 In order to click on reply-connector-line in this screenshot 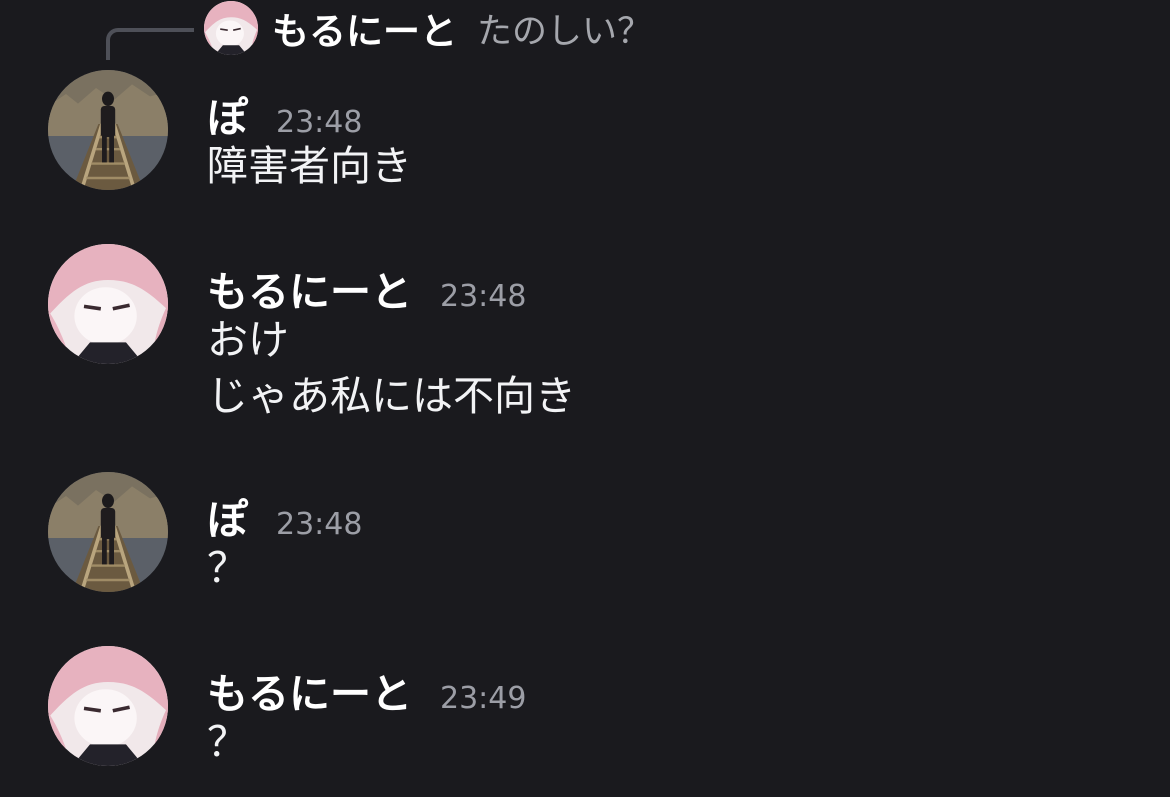, I will do `click(150, 44)`.